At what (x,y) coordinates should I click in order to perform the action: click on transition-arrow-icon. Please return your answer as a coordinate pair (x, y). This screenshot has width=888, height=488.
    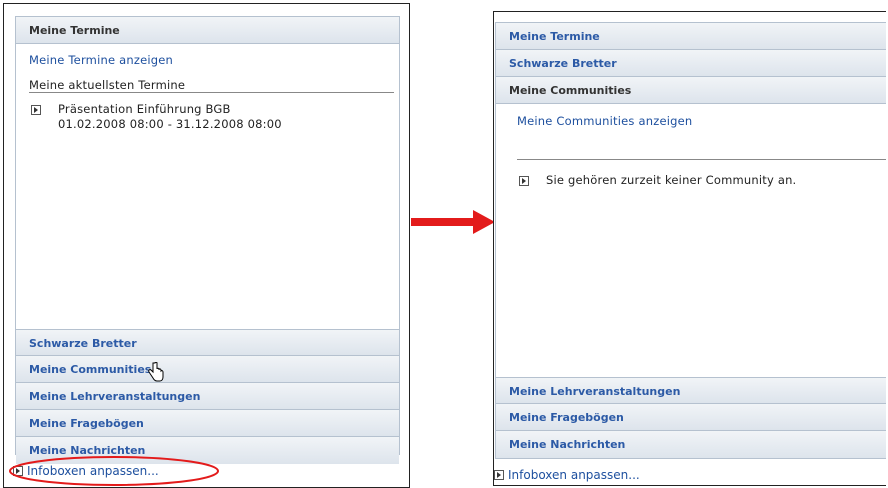
    Looking at the image, I should click on (453, 222).